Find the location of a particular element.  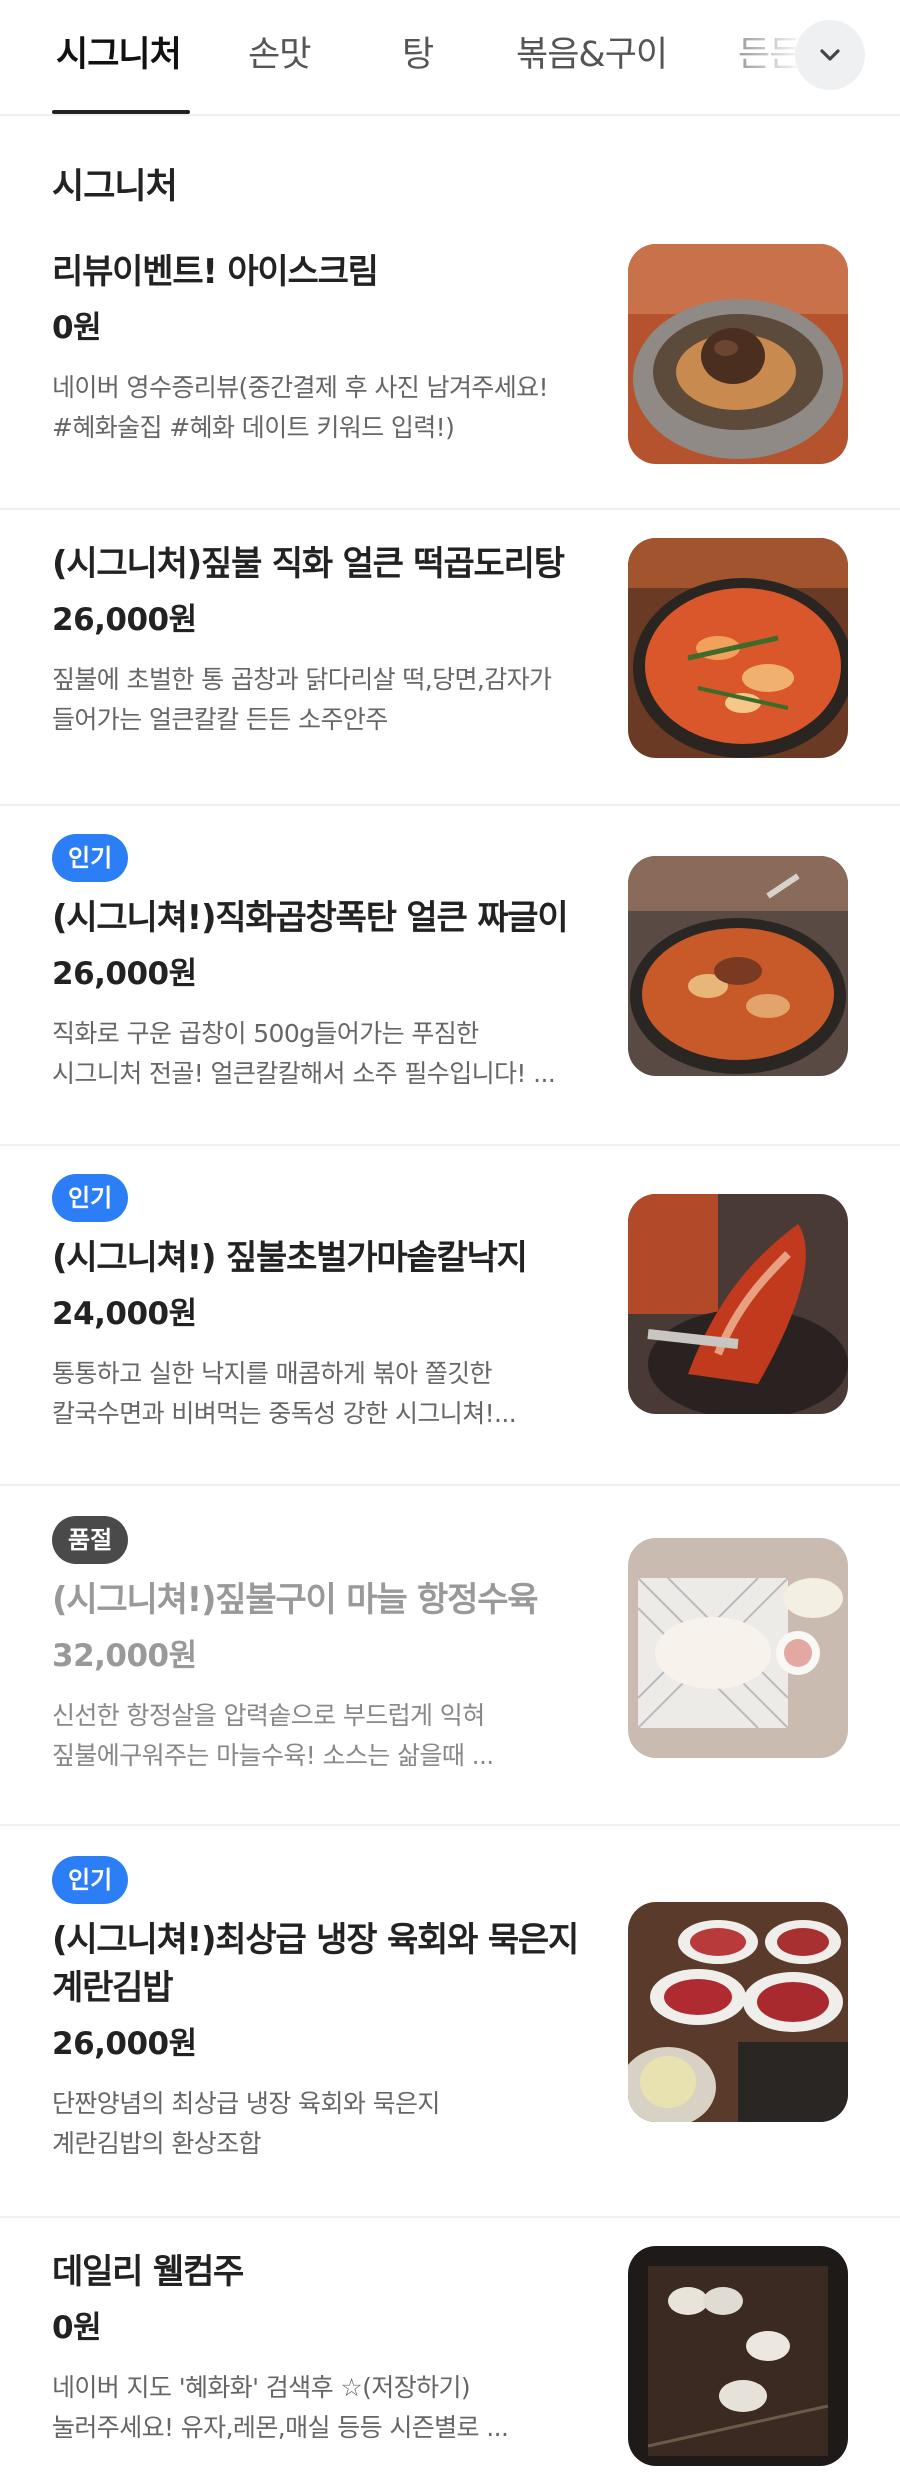

menu-item-price: 24,000원 is located at coordinates (124, 1314).